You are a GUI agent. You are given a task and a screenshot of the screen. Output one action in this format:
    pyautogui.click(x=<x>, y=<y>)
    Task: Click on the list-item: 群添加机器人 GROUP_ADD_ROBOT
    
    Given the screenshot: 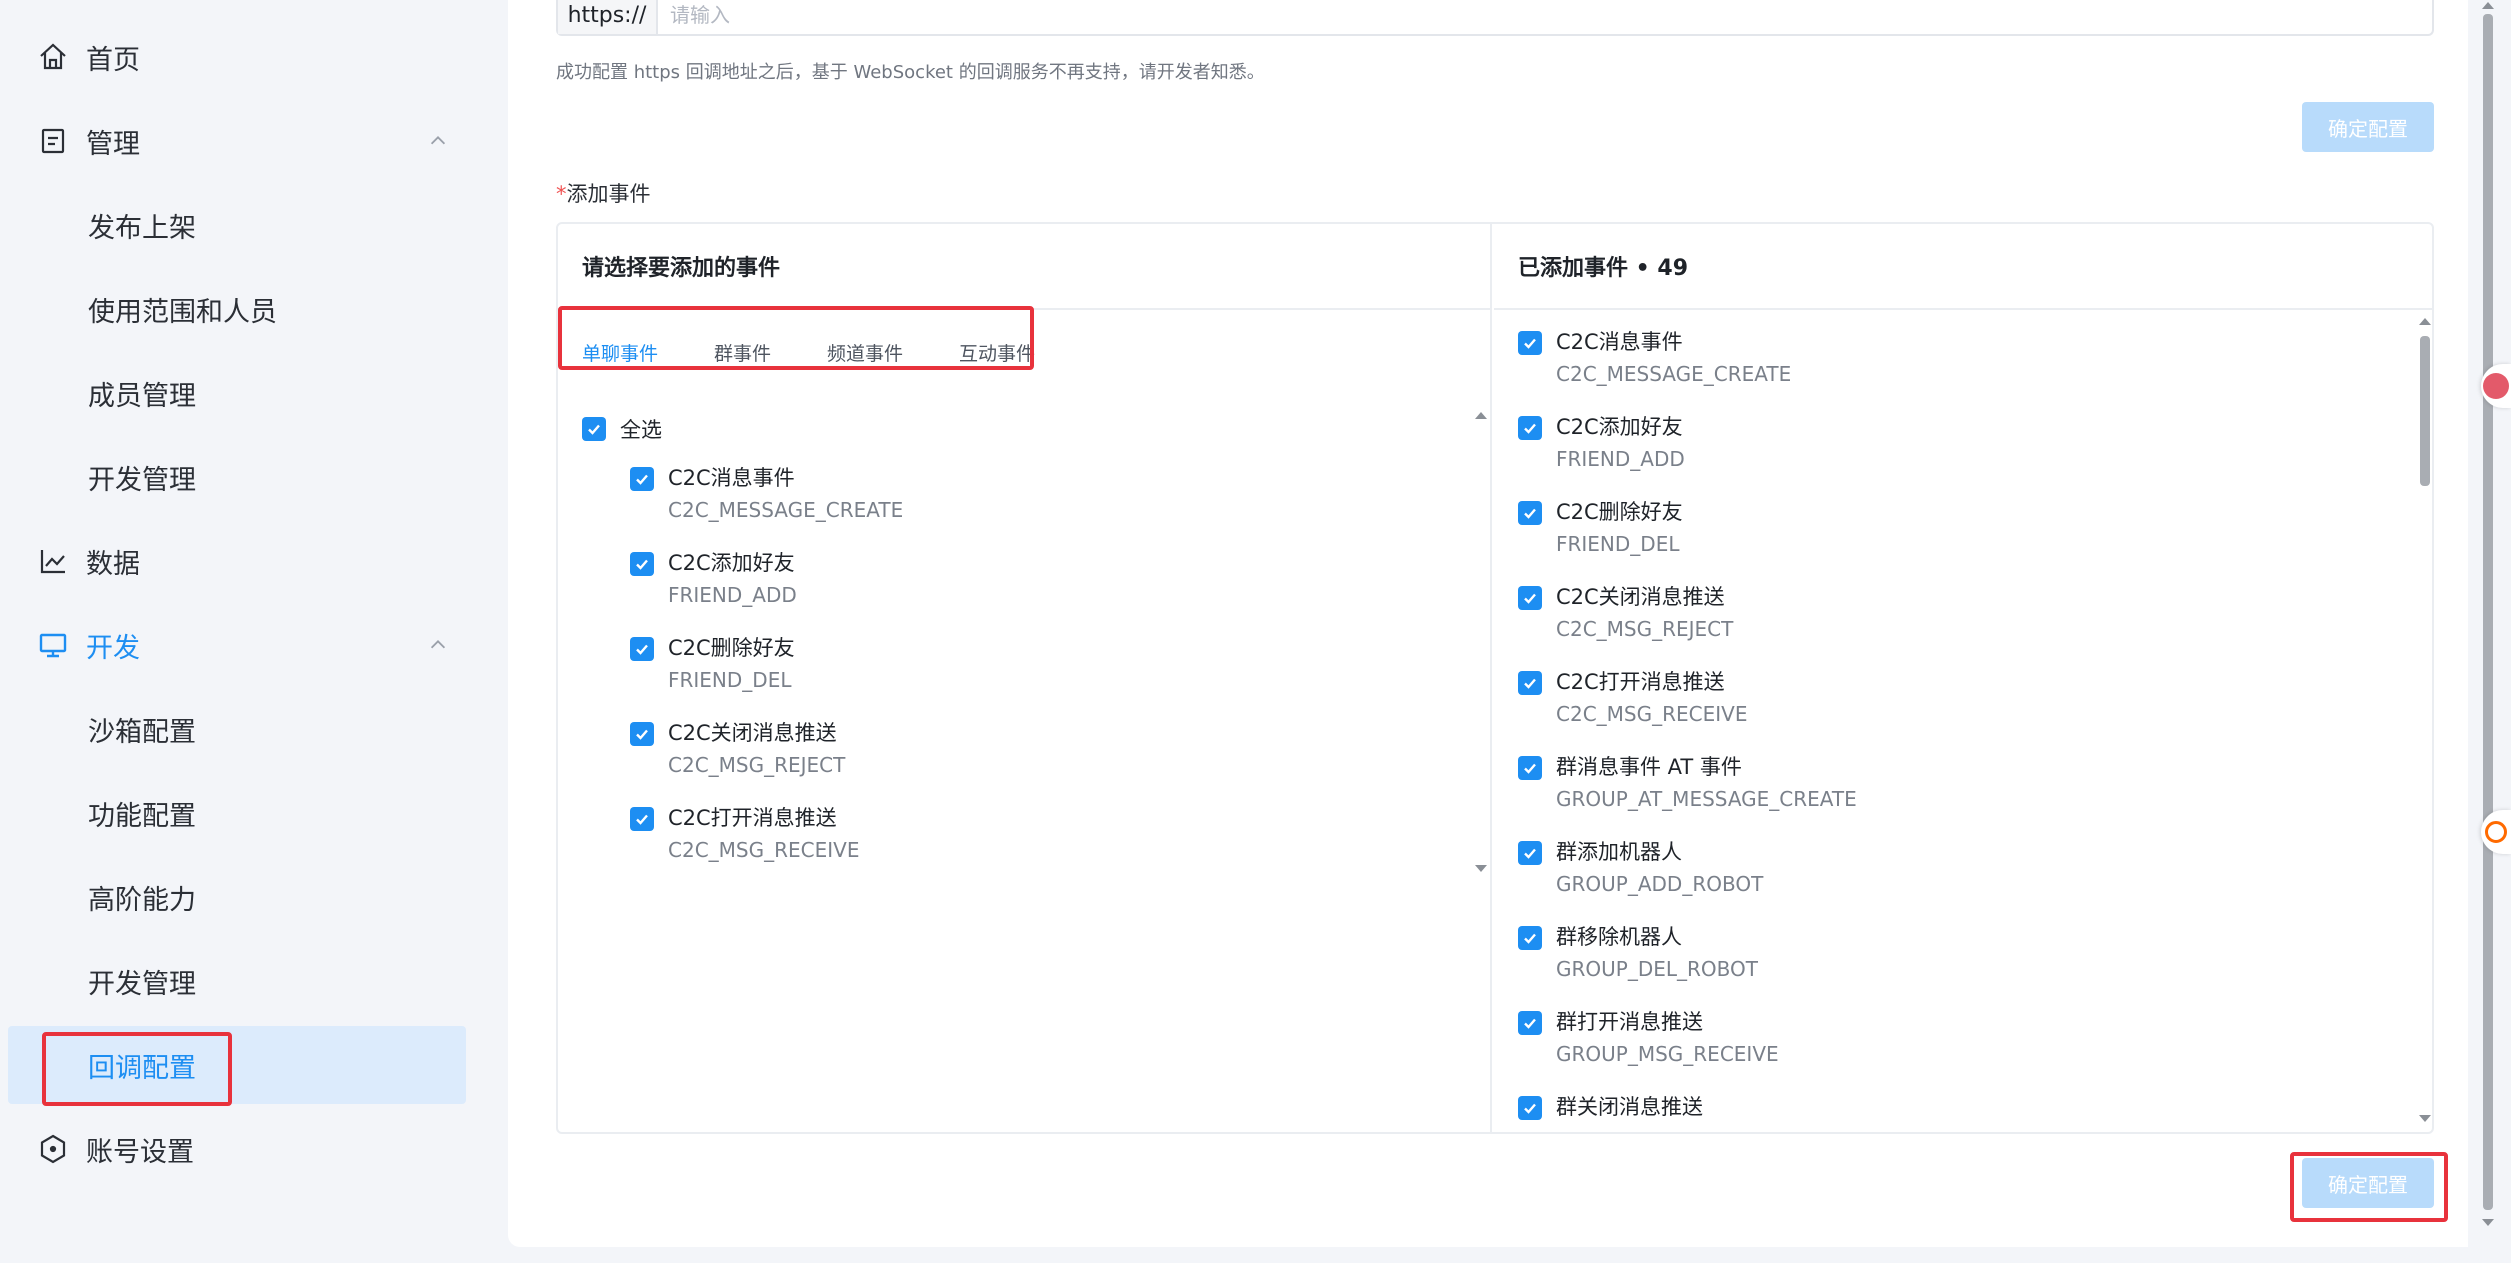 What is the action you would take?
    pyautogui.click(x=1640, y=868)
    